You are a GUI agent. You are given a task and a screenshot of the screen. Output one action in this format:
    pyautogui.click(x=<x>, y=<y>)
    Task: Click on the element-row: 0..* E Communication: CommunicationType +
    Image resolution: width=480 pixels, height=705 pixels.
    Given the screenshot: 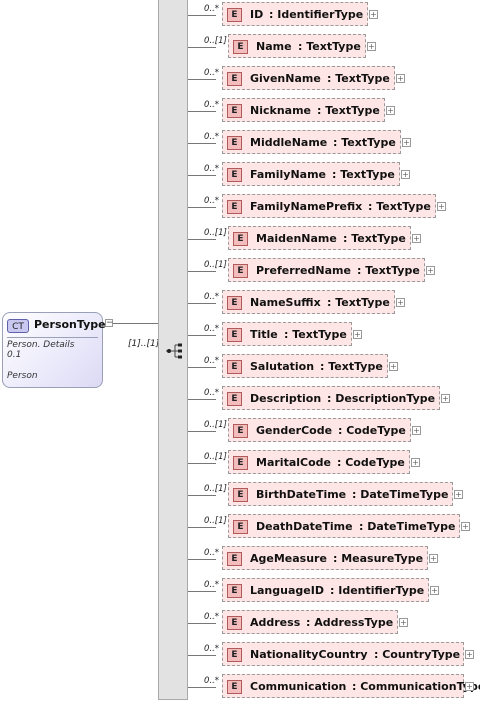 What is the action you would take?
    pyautogui.click(x=334, y=688)
    